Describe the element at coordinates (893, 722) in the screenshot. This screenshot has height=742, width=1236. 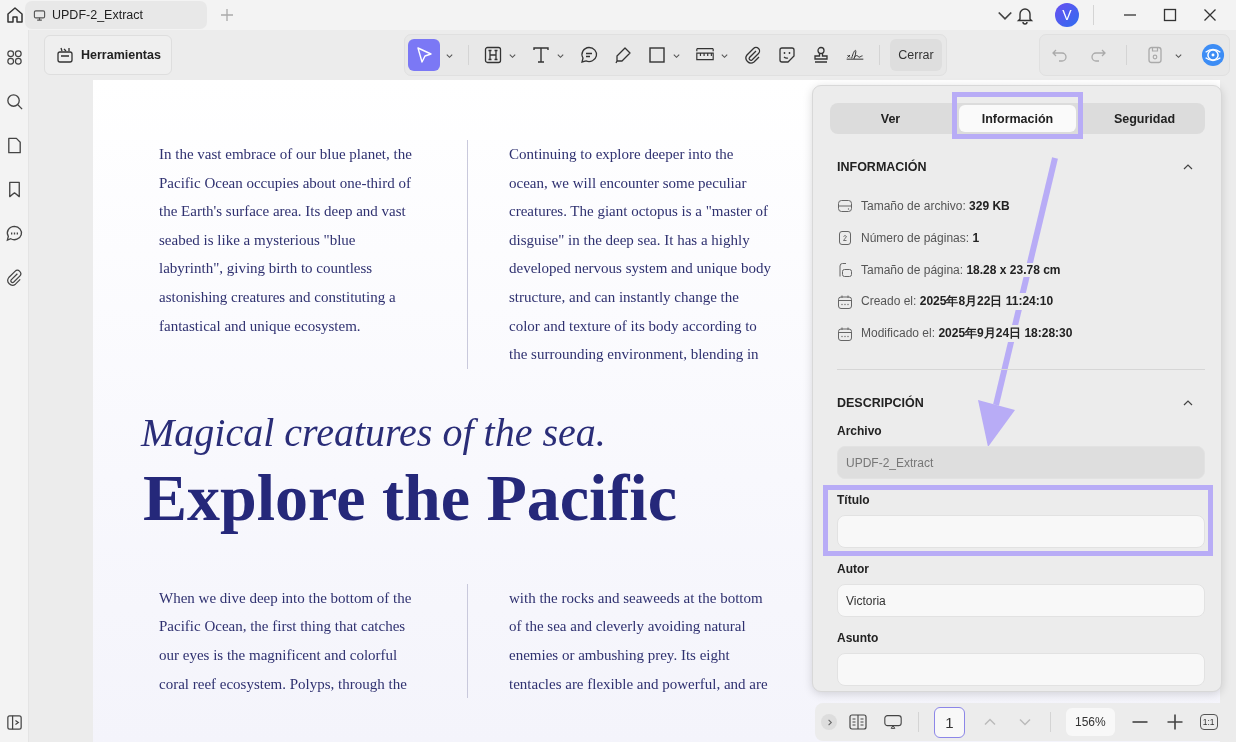
I see `presentation-icon` at that location.